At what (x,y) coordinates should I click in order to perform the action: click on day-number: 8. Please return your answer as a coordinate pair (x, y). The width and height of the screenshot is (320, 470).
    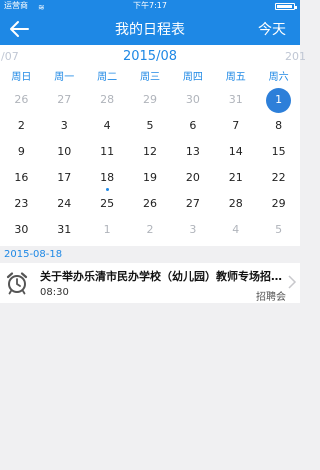
    Looking at the image, I should click on (279, 125).